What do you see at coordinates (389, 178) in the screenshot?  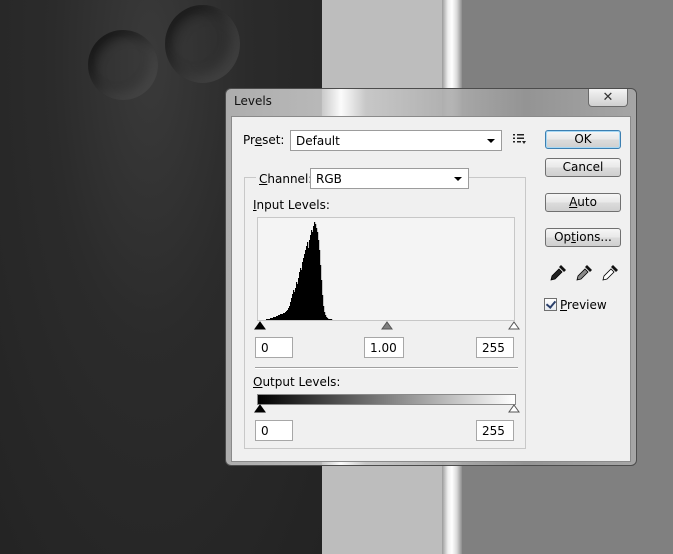 I see `channel-dropdown: RGB` at bounding box center [389, 178].